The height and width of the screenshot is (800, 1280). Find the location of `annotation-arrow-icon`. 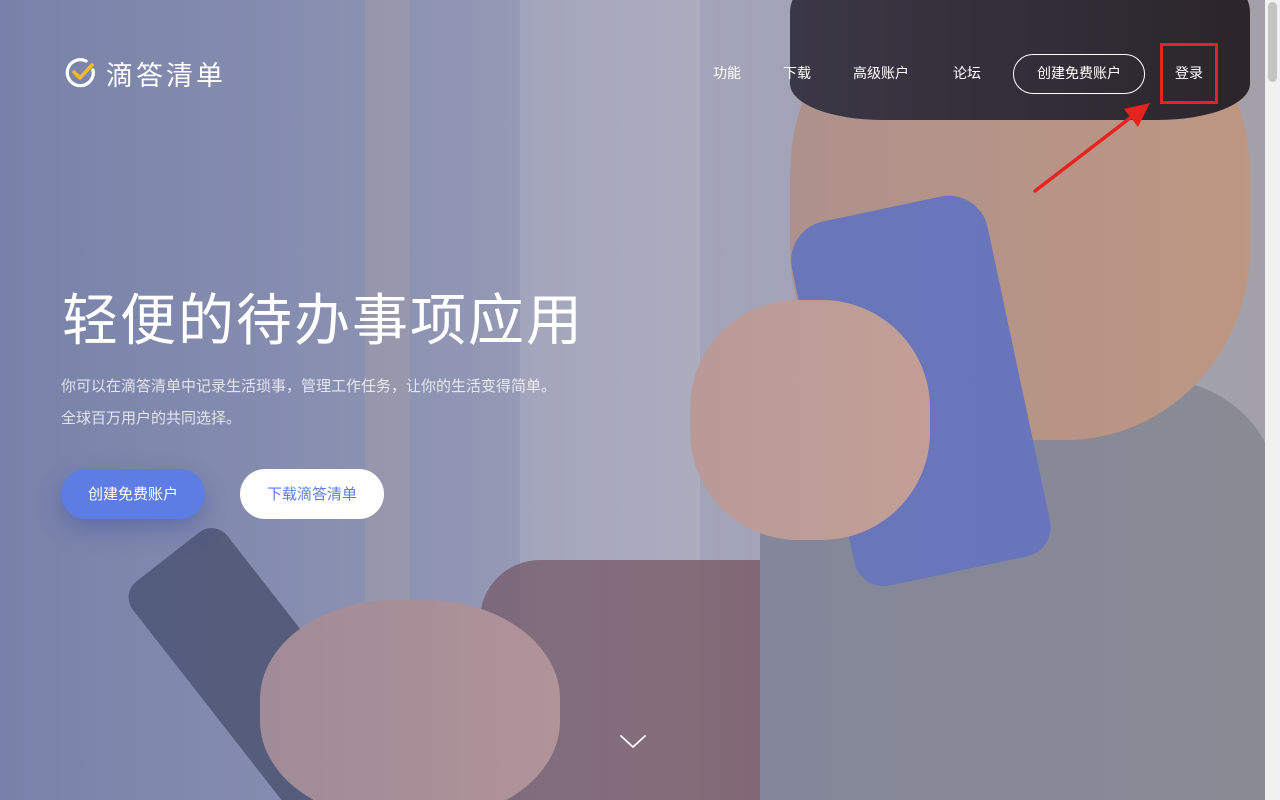

annotation-arrow-icon is located at coordinates (1091, 148).